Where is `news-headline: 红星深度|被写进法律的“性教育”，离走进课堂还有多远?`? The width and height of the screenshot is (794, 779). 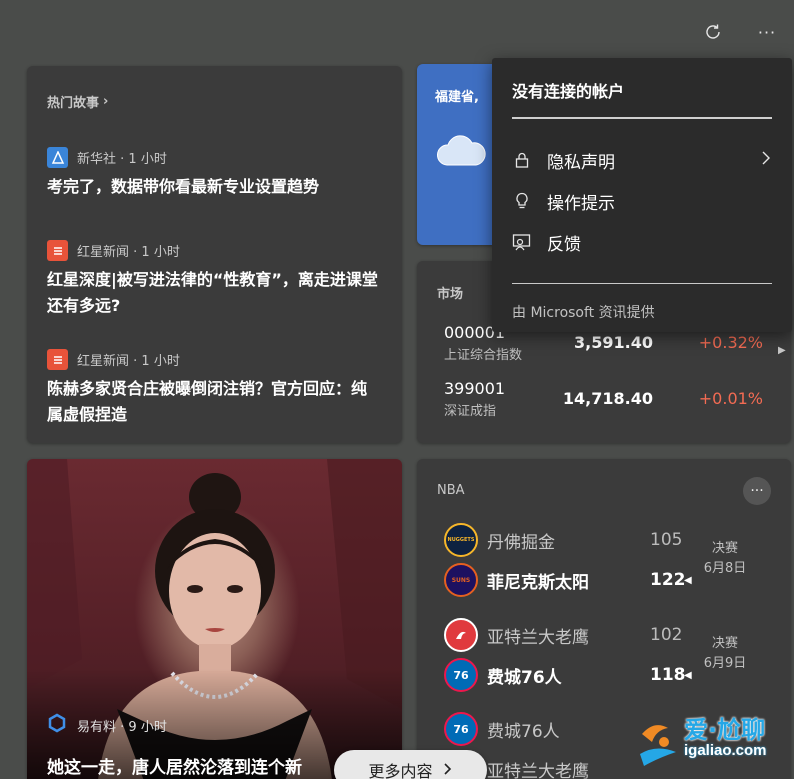
news-headline: 红星深度|被写进法律的“性教育”，离走进课堂还有多远? is located at coordinates (212, 292).